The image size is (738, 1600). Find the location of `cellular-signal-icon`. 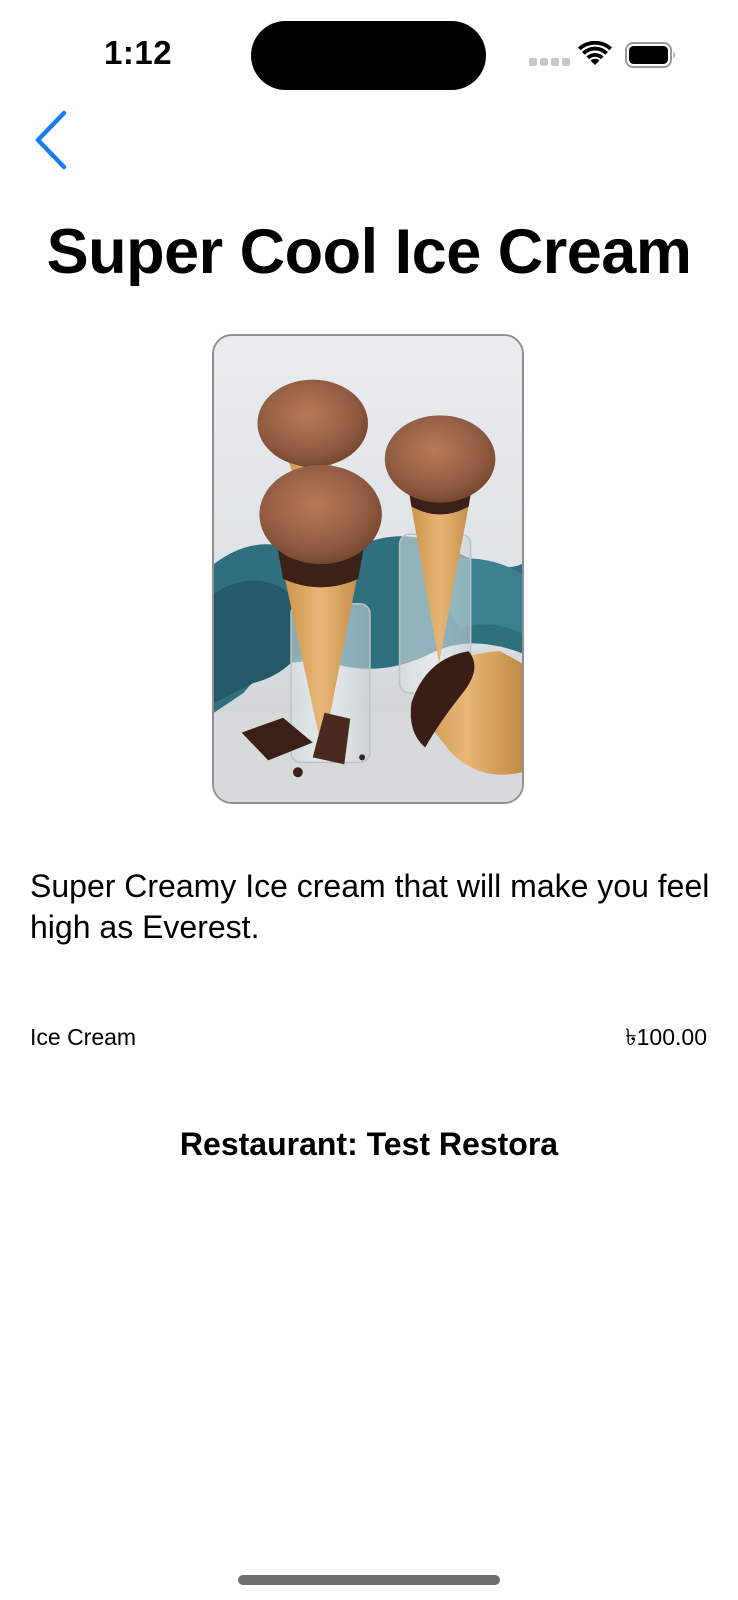

cellular-signal-icon is located at coordinates (549, 62).